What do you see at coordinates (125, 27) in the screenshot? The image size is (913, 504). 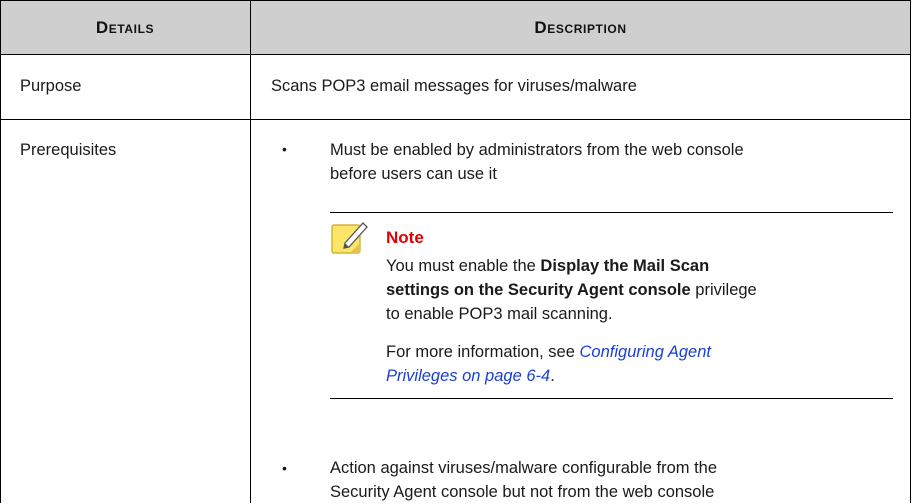 I see `header-details: Details` at bounding box center [125, 27].